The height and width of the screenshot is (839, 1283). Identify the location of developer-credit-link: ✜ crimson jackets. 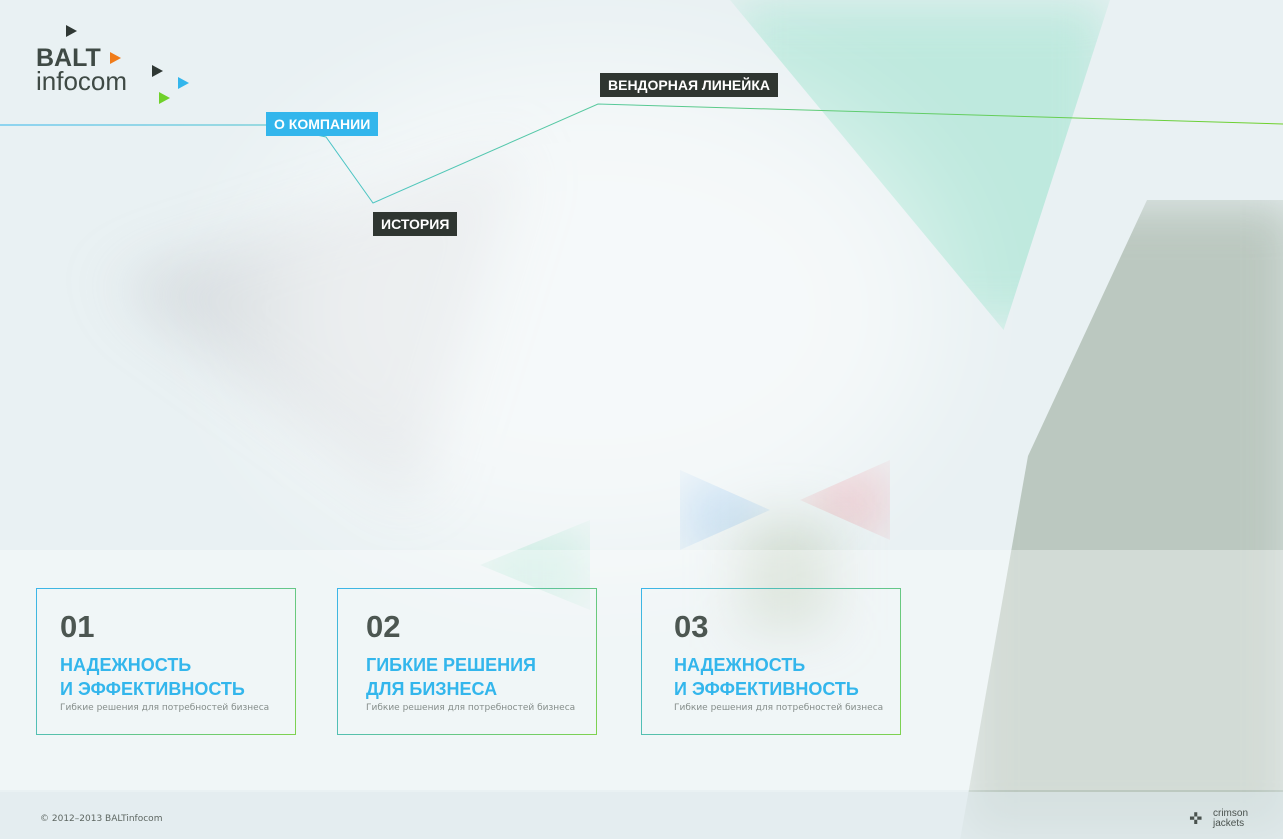
(1224, 820).